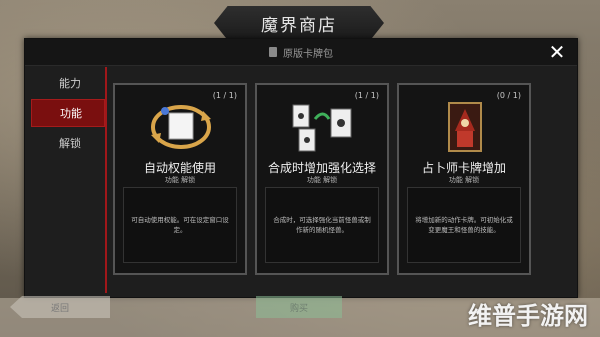  I want to click on category-tabs: 能力 功能 解锁, so click(68, 114).